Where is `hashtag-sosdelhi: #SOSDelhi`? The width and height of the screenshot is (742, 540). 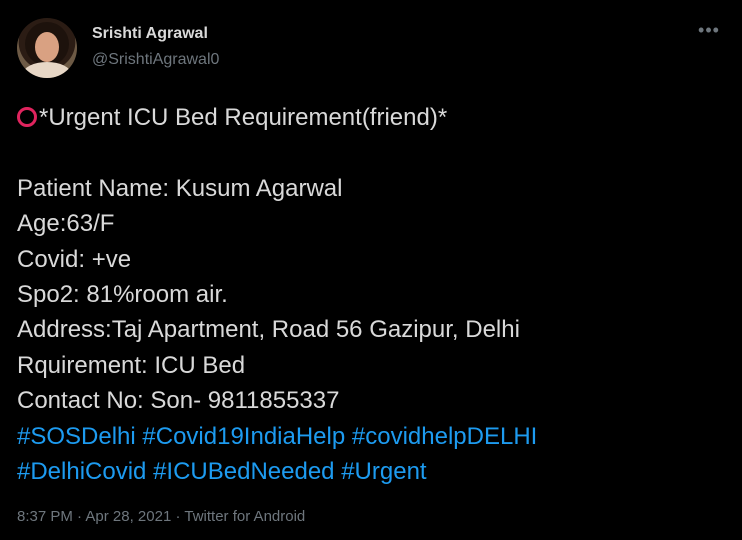 hashtag-sosdelhi: #SOSDelhi is located at coordinates (76, 436).